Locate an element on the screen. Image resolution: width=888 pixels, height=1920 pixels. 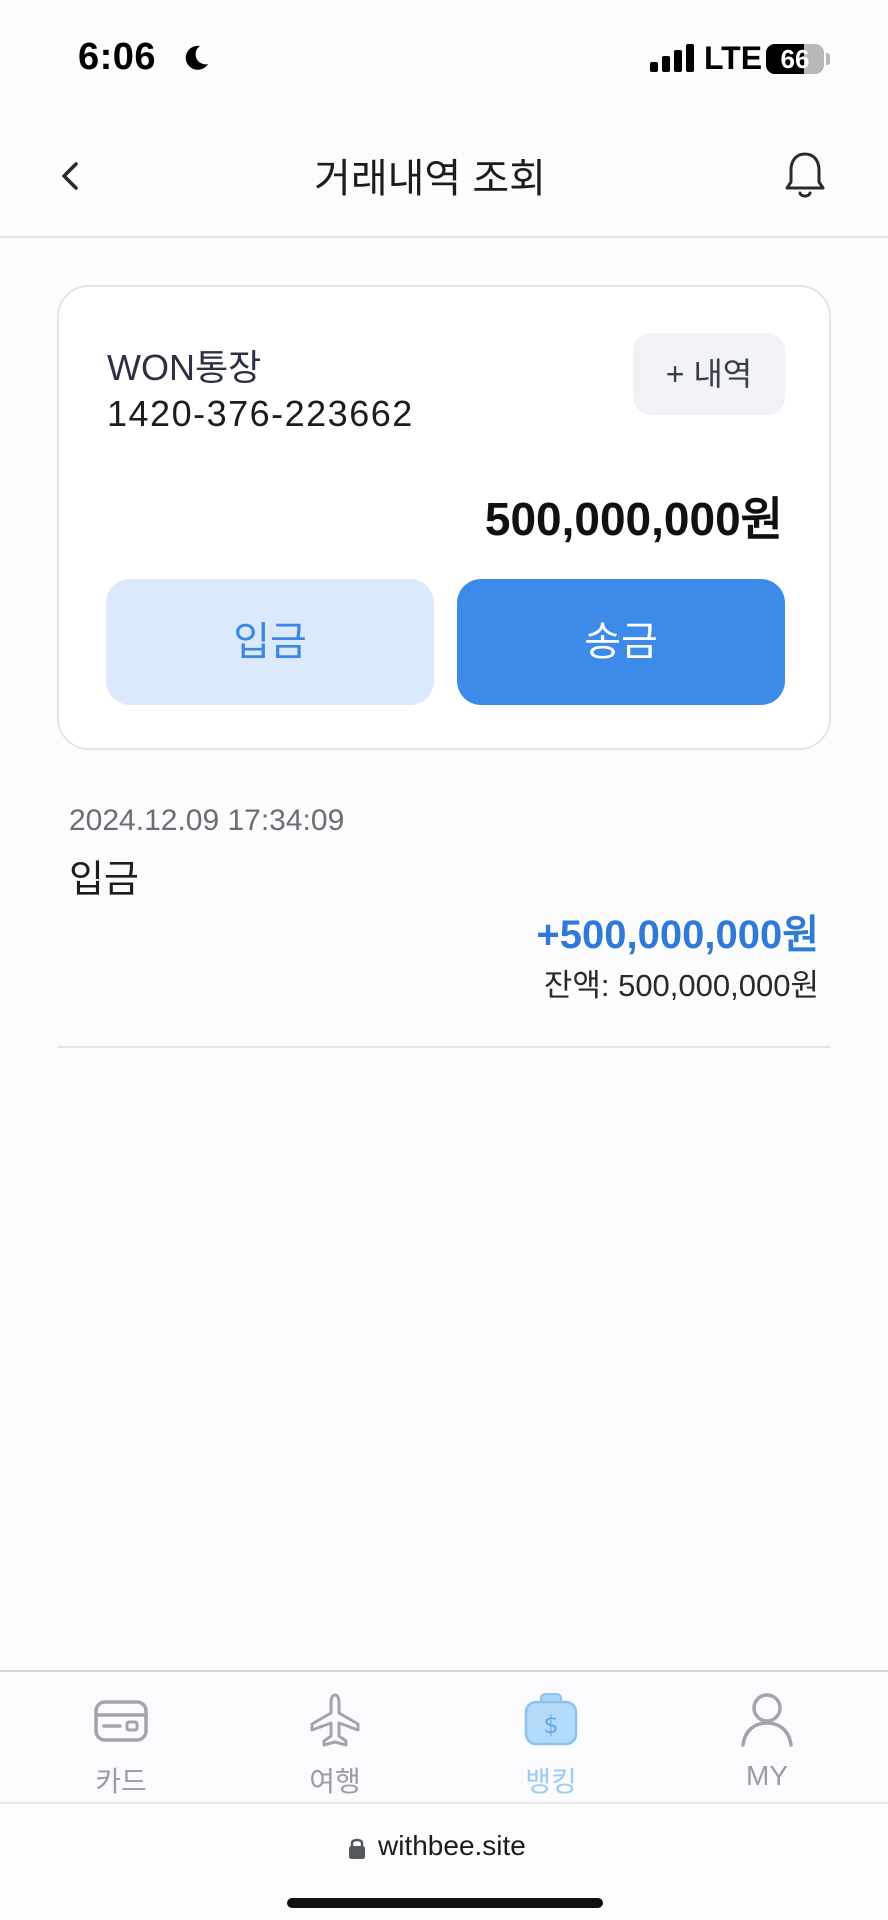
transfer-button: 송금 is located at coordinates (621, 642).